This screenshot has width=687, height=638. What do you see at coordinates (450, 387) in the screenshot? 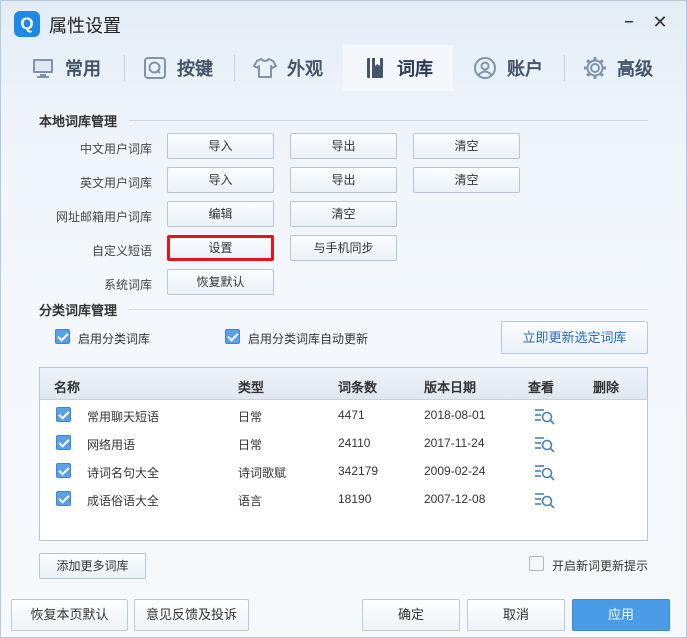
I see `col-date: 版本日期` at bounding box center [450, 387].